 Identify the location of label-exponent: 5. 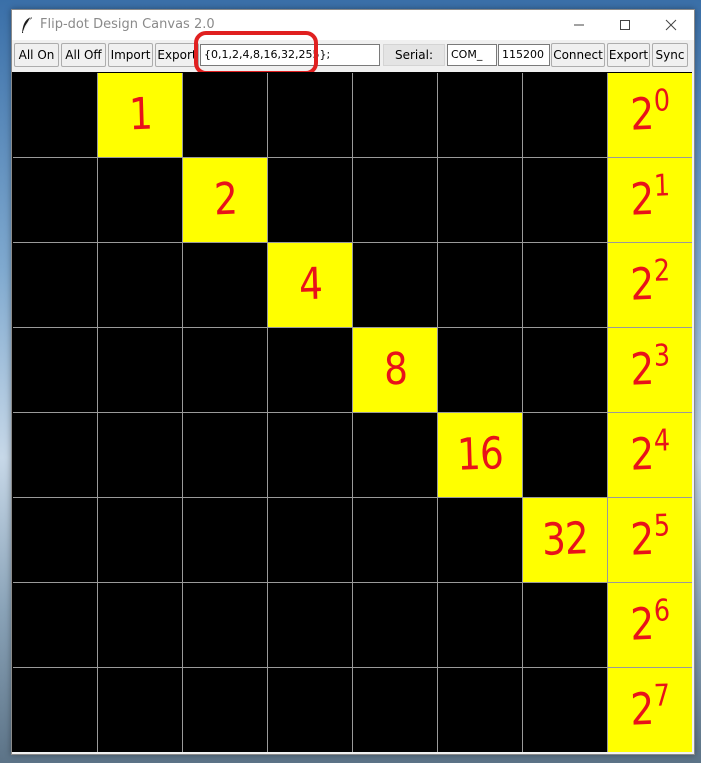
(661, 526).